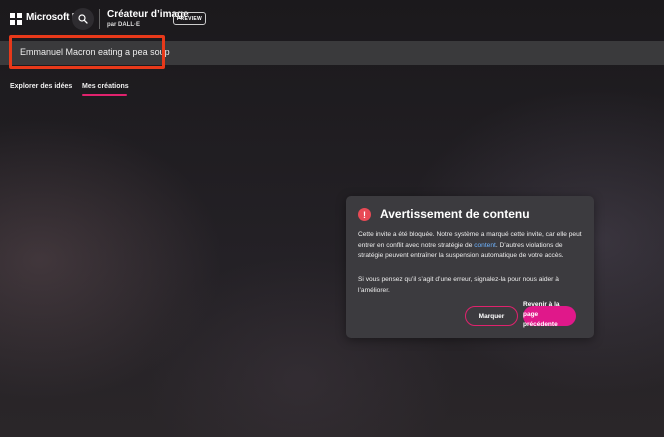  I want to click on content-policy-link: content, so click(485, 245).